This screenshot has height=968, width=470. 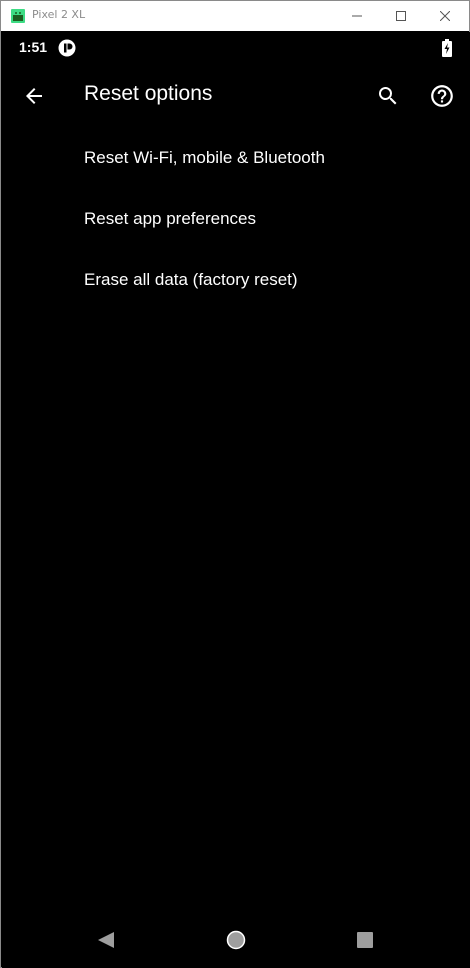 I want to click on window-title-bar: Pixel 2 XL, so click(x=235, y=16).